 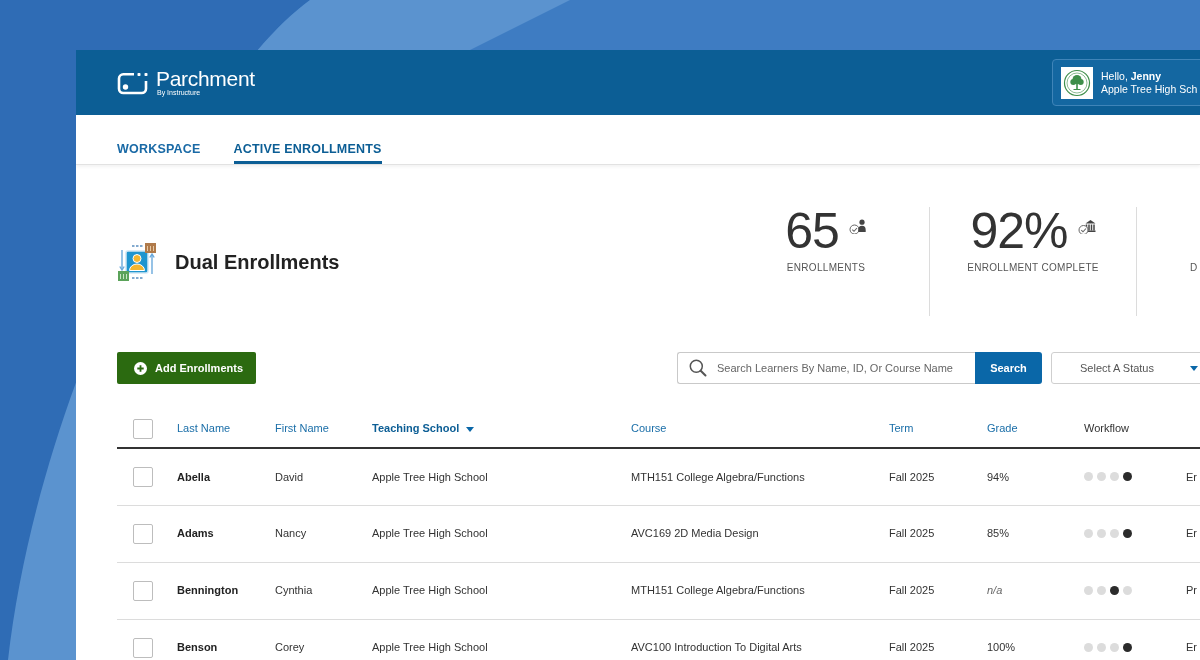 I want to click on last-name-text: Bennington, so click(x=208, y=590).